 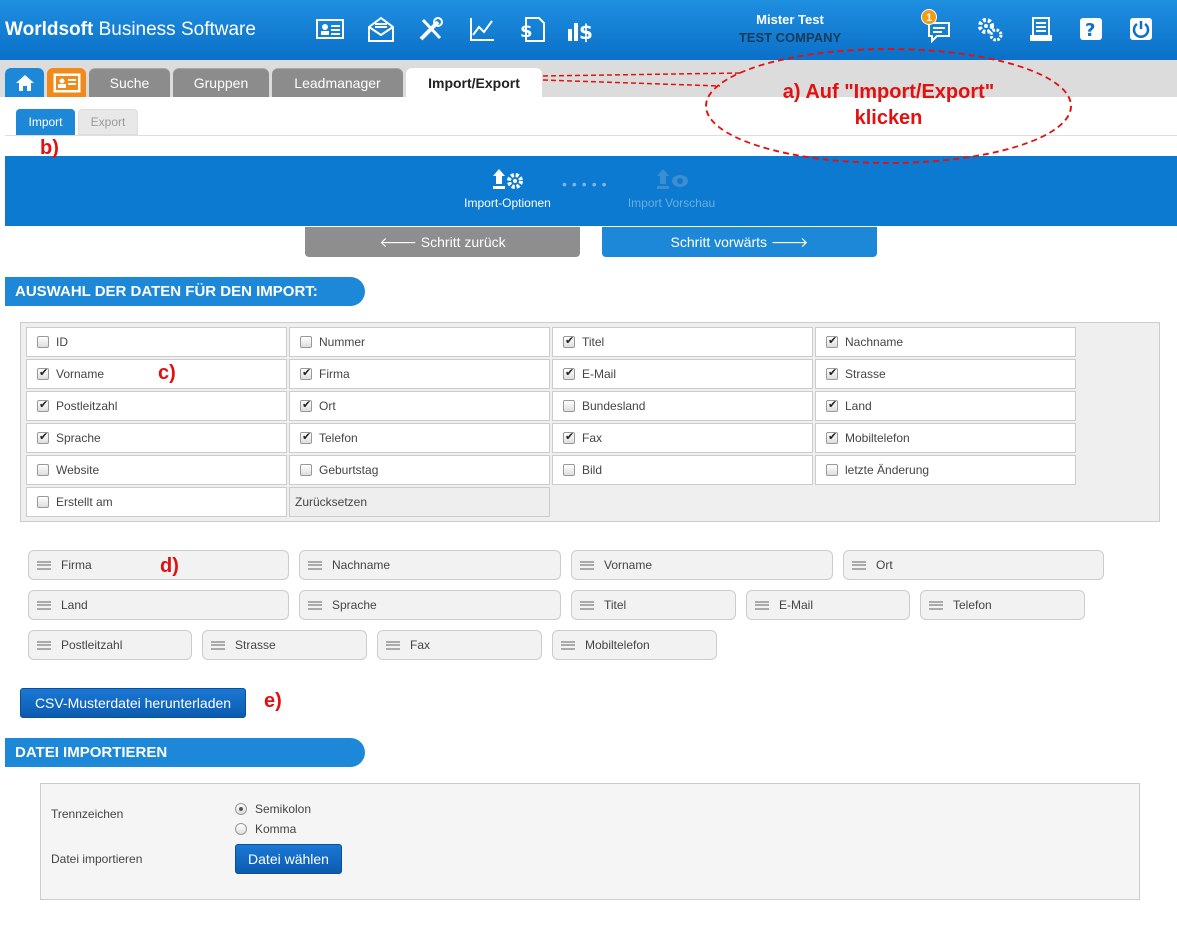 What do you see at coordinates (49, 148) in the screenshot?
I see `annotation-b: b)` at bounding box center [49, 148].